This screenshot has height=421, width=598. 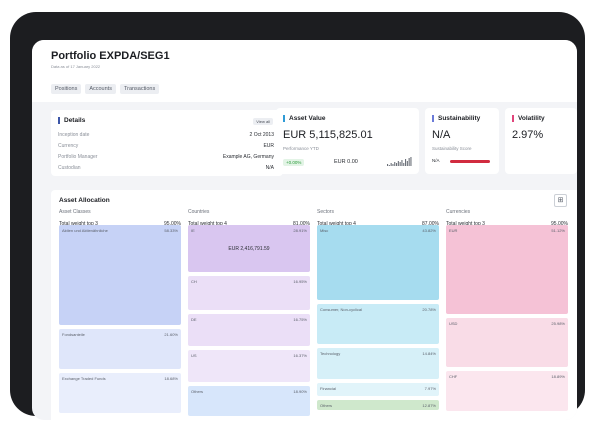 What do you see at coordinates (171, 230) in the screenshot?
I see `tile-percentage: 58.33%` at bounding box center [171, 230].